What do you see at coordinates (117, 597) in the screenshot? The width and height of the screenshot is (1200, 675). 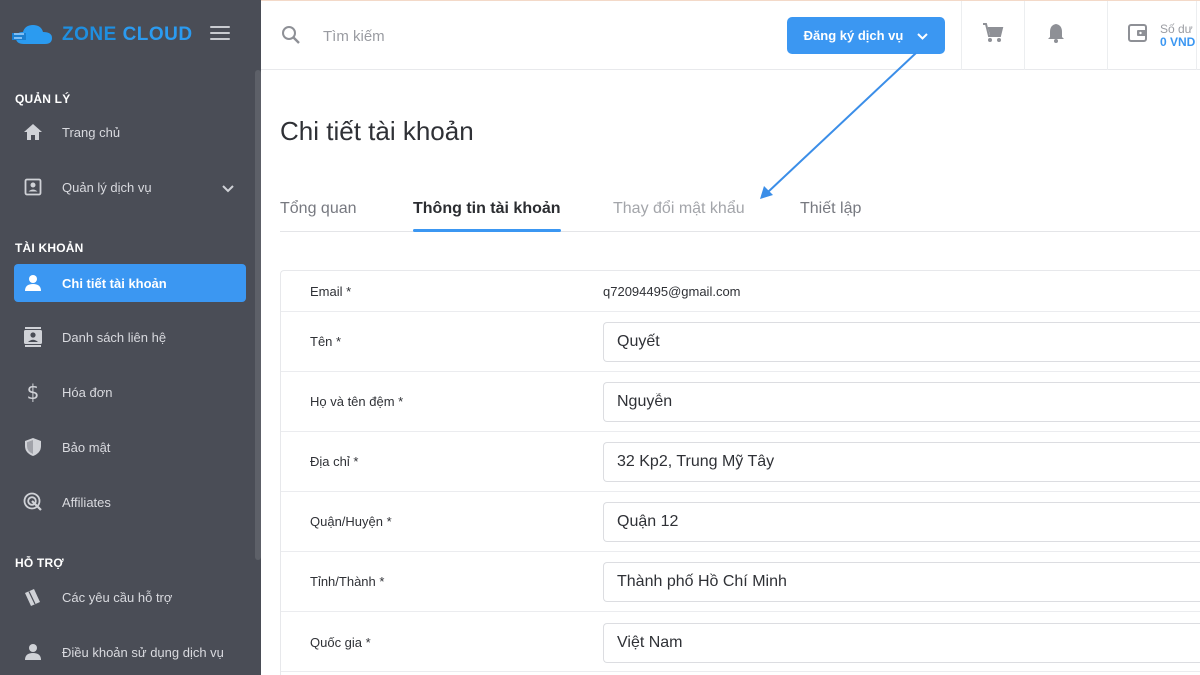 I see `sidebar-item-label: Các yêu cầu hỗ trợ` at bounding box center [117, 597].